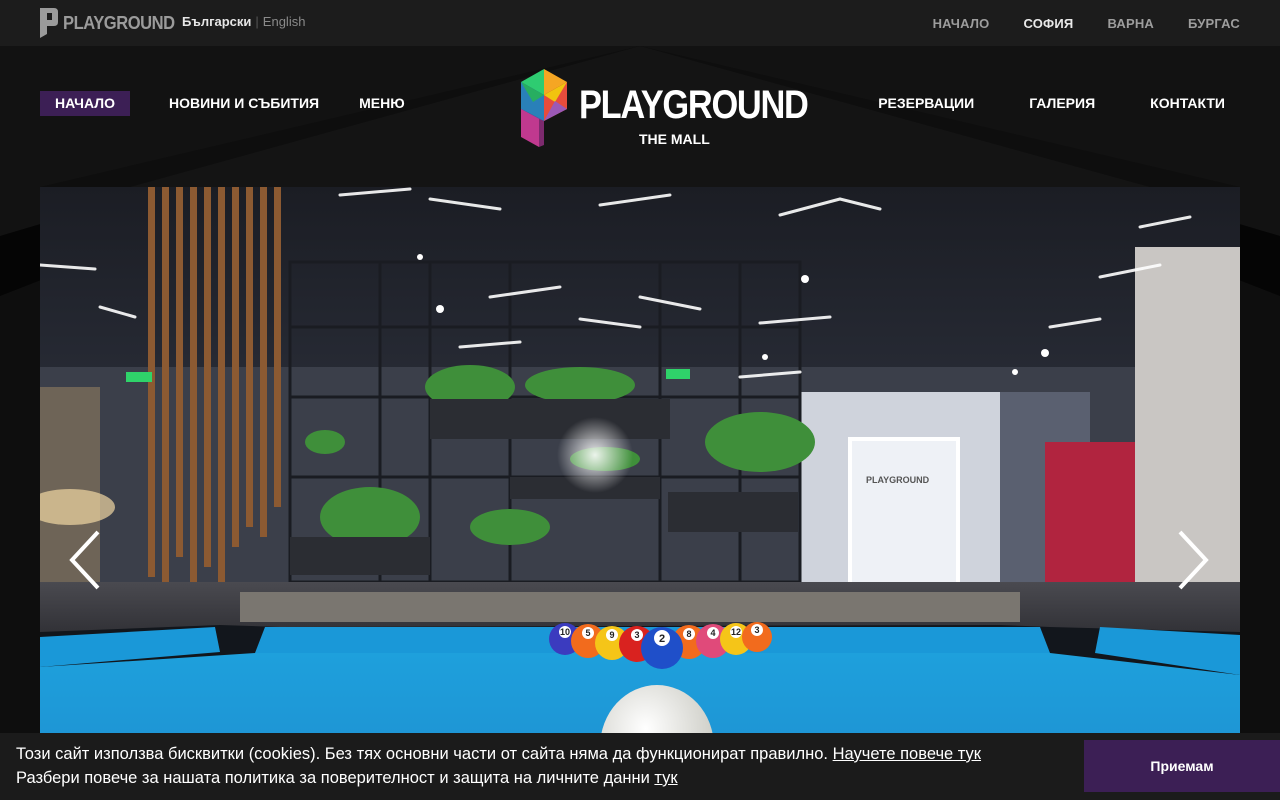  Describe the element at coordinates (587, 633) in the screenshot. I see `svg-text: 5` at that location.